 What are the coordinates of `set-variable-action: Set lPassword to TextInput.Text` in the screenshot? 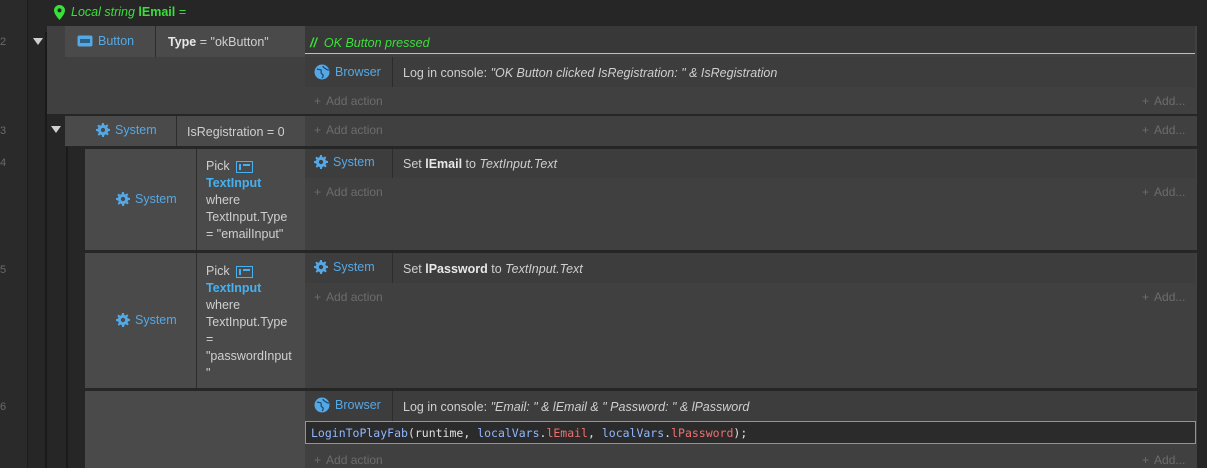 It's located at (493, 269).